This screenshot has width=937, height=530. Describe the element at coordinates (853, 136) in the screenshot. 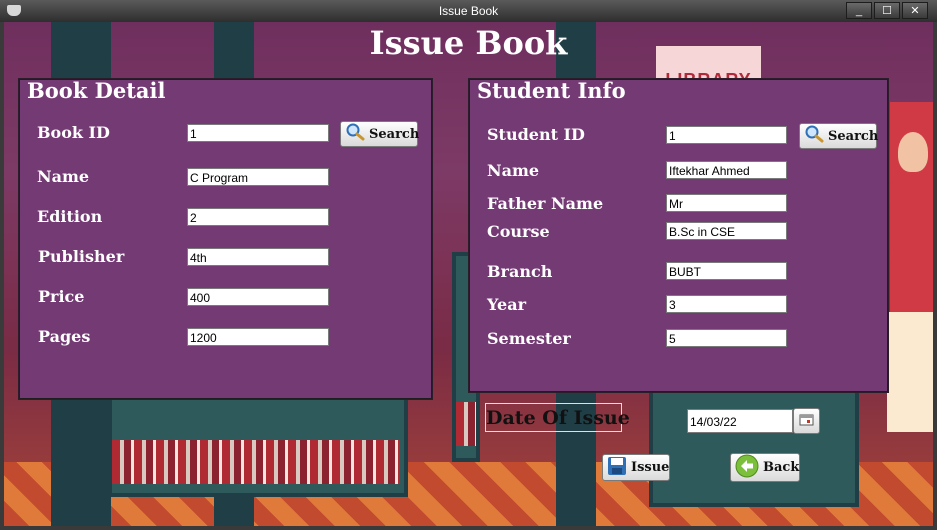

I see `student-search-label: Search` at that location.